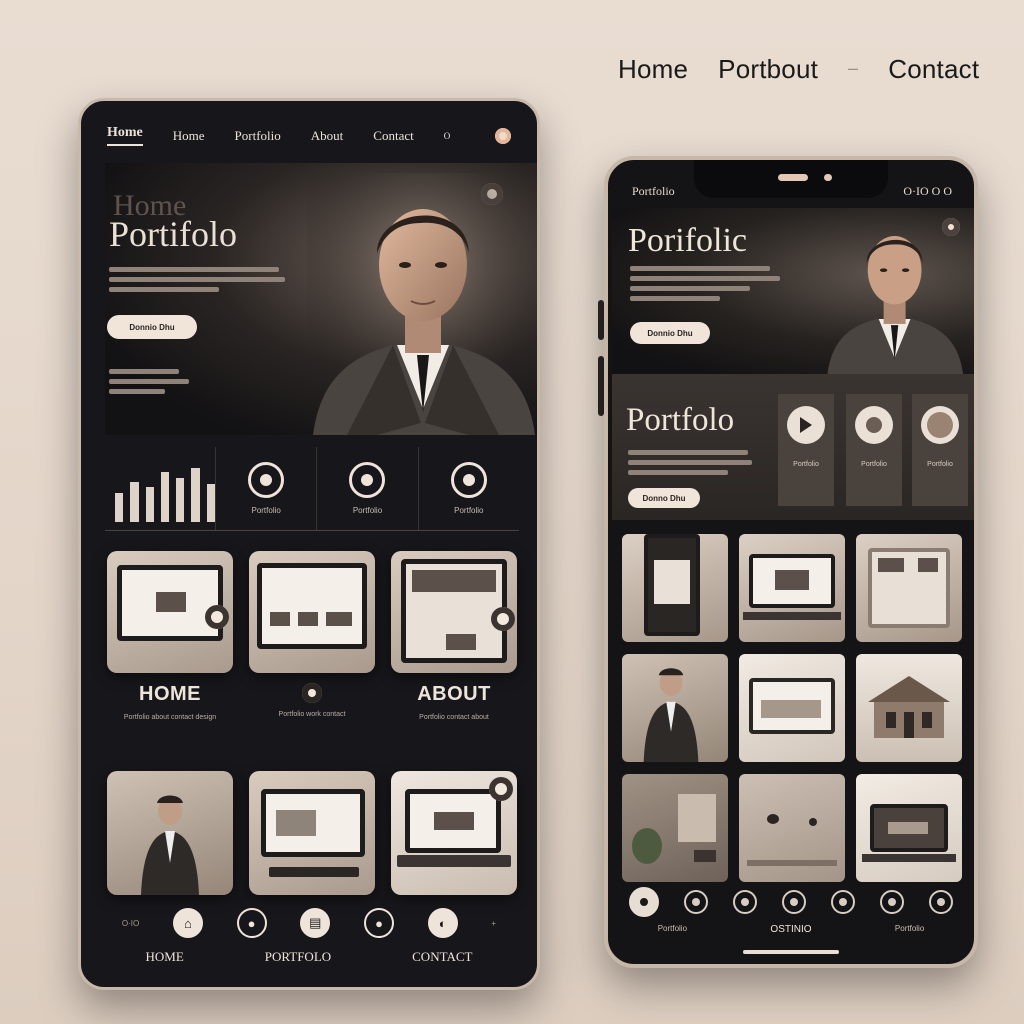  What do you see at coordinates (671, 715) in the screenshot?
I see `phone-person-photo` at bounding box center [671, 715].